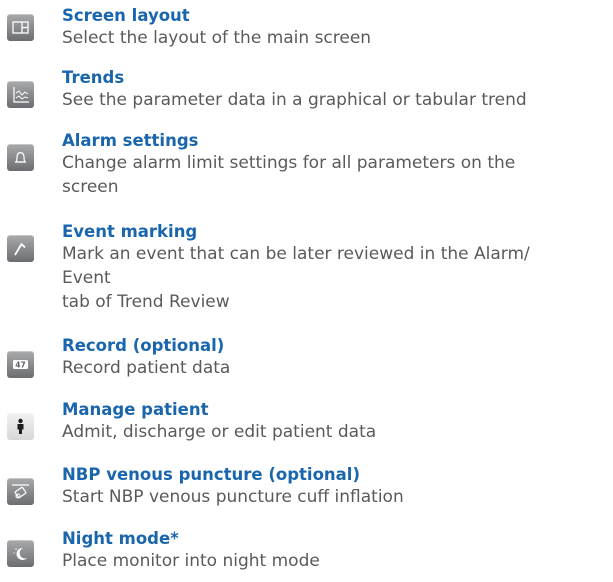  I want to click on item-title: Manage patient, so click(135, 409).